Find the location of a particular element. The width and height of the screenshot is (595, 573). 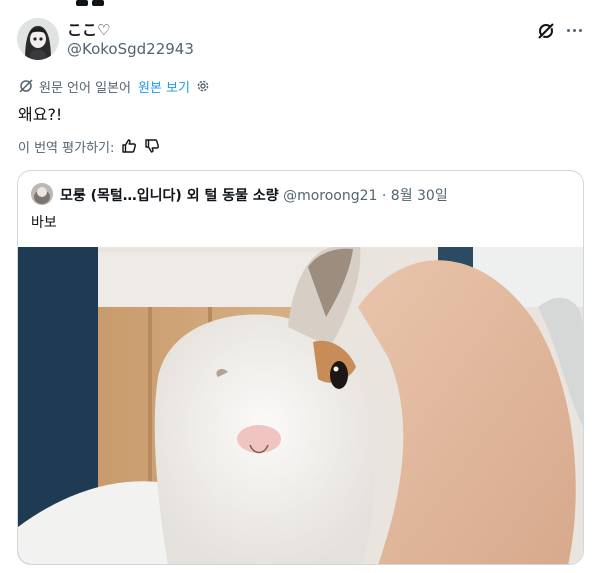

quoted-date: 8월 30일 is located at coordinates (419, 196).